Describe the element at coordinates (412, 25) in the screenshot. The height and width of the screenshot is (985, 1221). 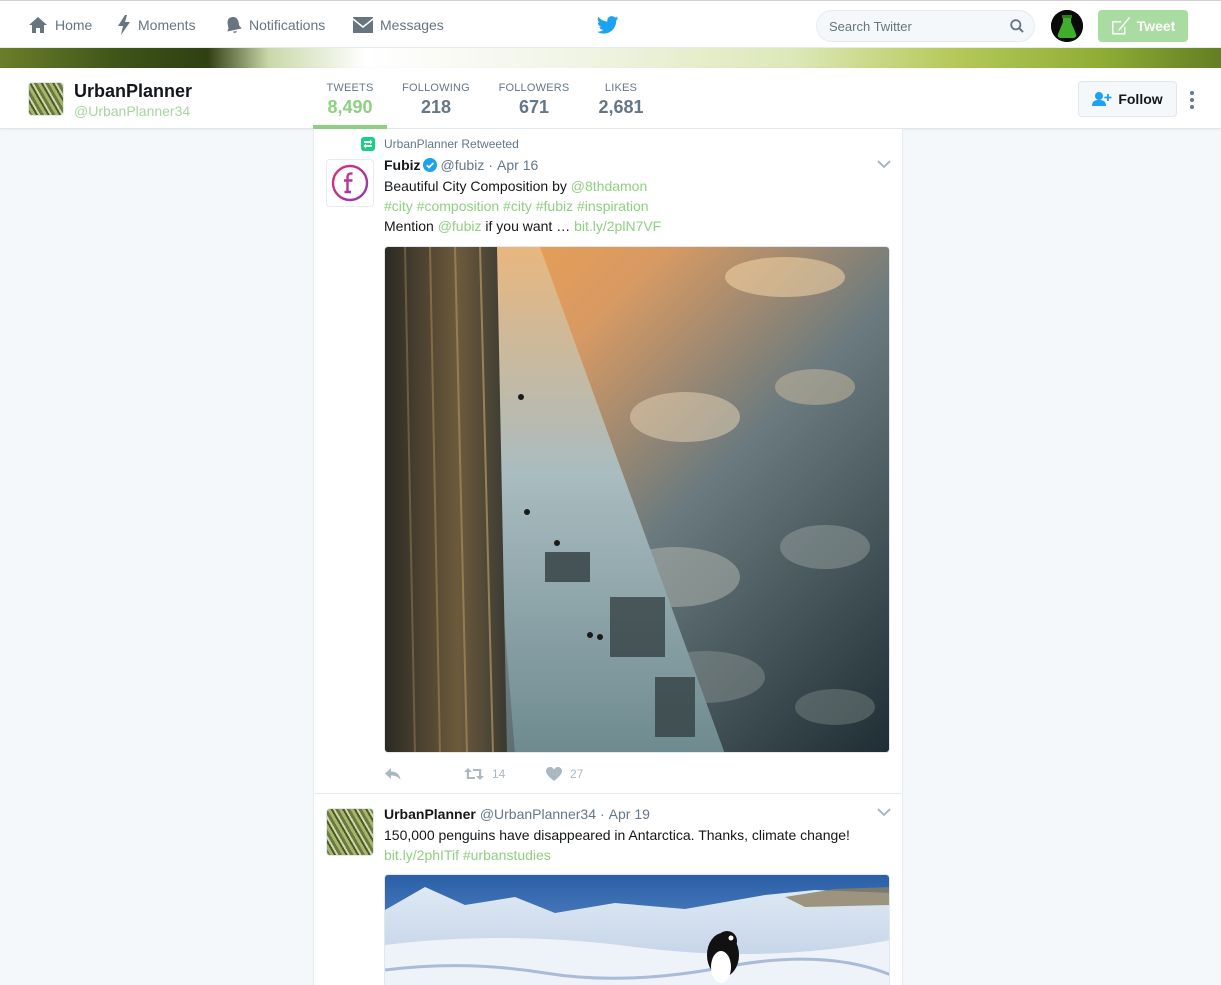
I see `nav-messages-label: Messages` at that location.